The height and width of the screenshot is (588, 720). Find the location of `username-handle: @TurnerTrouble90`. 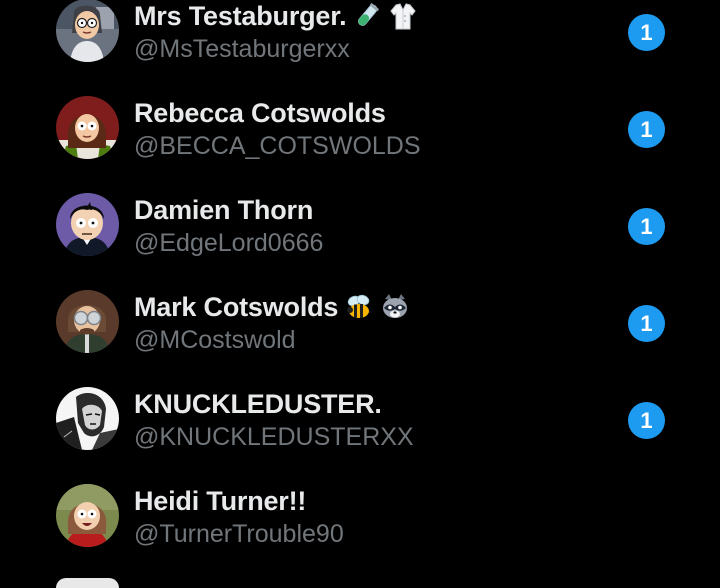

username-handle: @TurnerTrouble90 is located at coordinates (239, 534).